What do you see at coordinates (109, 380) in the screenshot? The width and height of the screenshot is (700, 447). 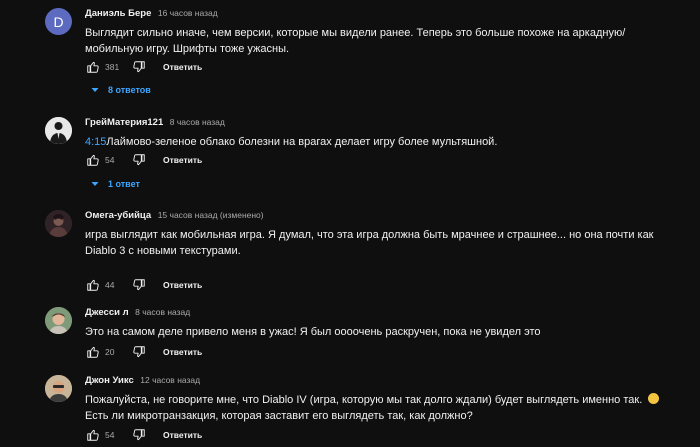 I see `comment-author: Джон Уикс` at bounding box center [109, 380].